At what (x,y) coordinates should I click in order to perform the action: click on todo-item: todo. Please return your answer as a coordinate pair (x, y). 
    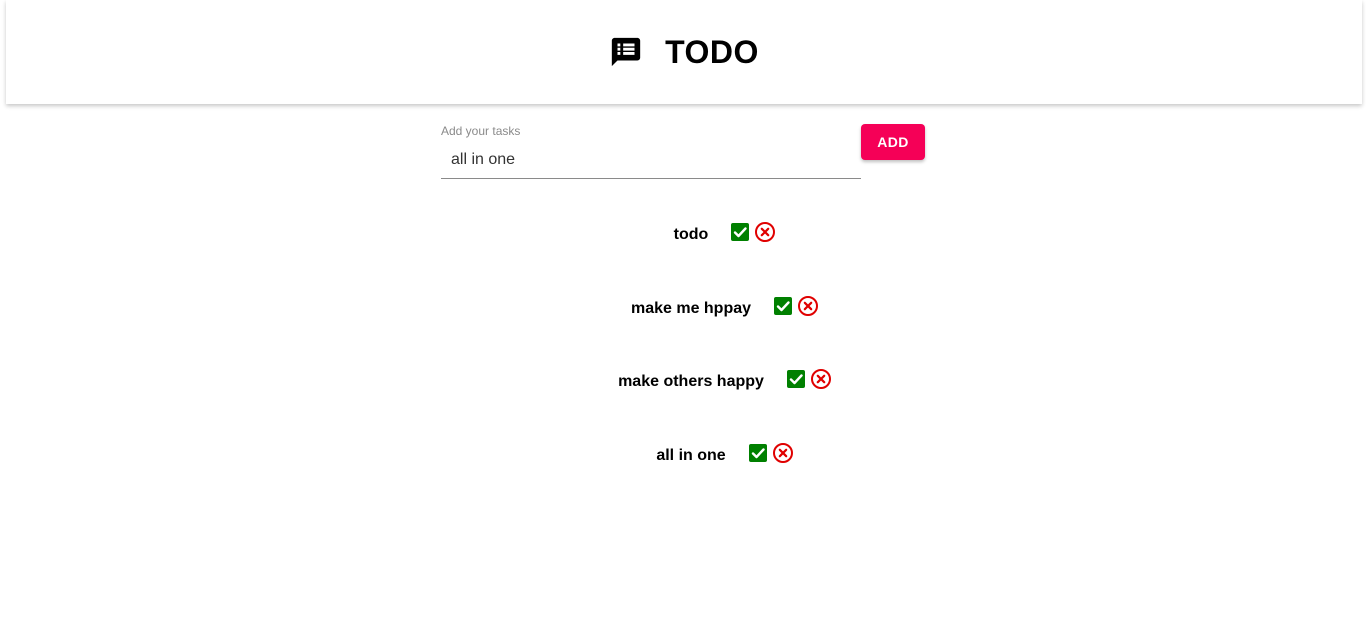
    Looking at the image, I should click on (683, 259).